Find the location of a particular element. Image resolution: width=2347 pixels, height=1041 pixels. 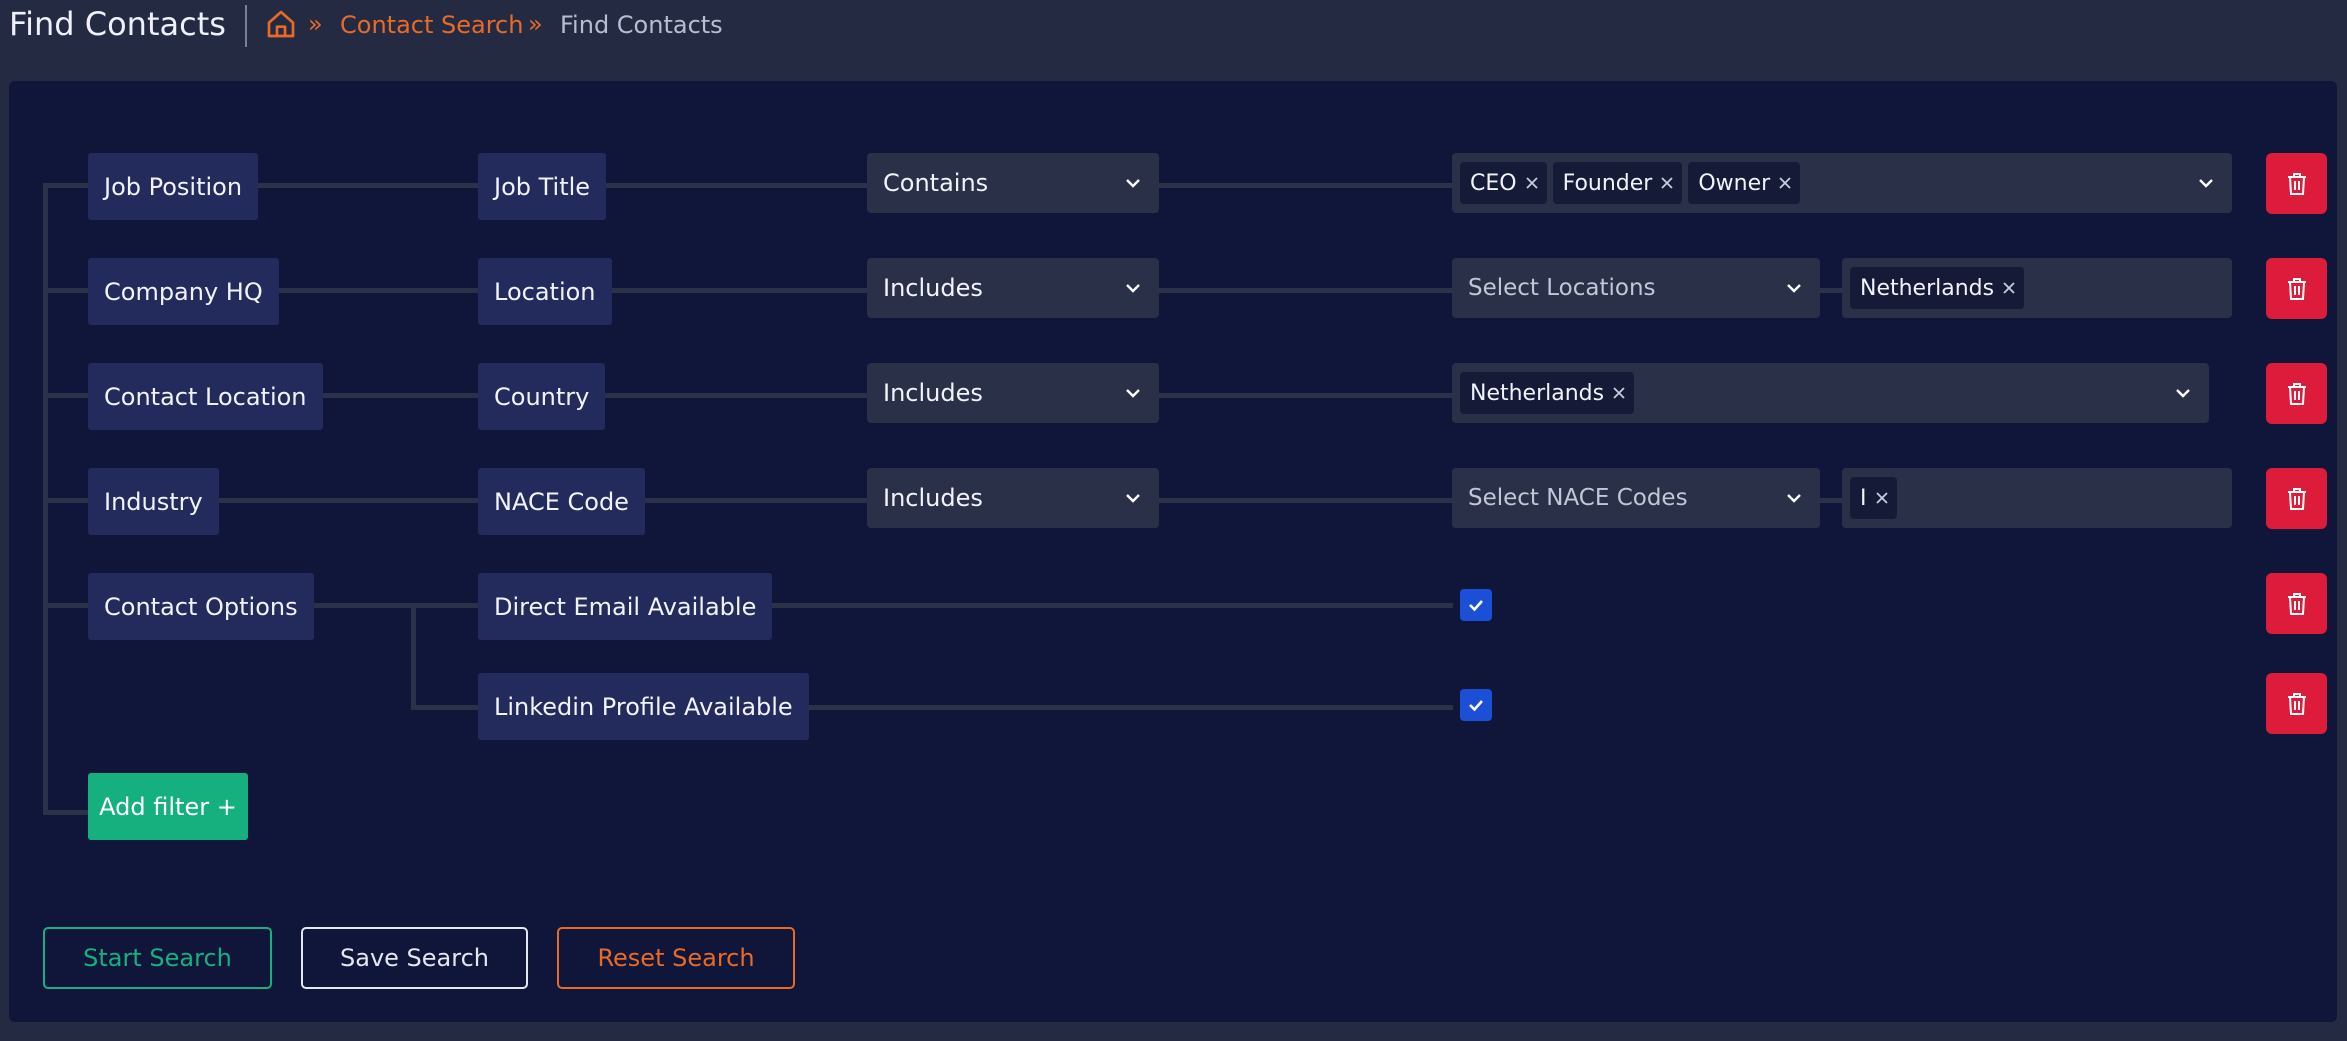

linkedin-profile-checkbox is located at coordinates (1476, 705).